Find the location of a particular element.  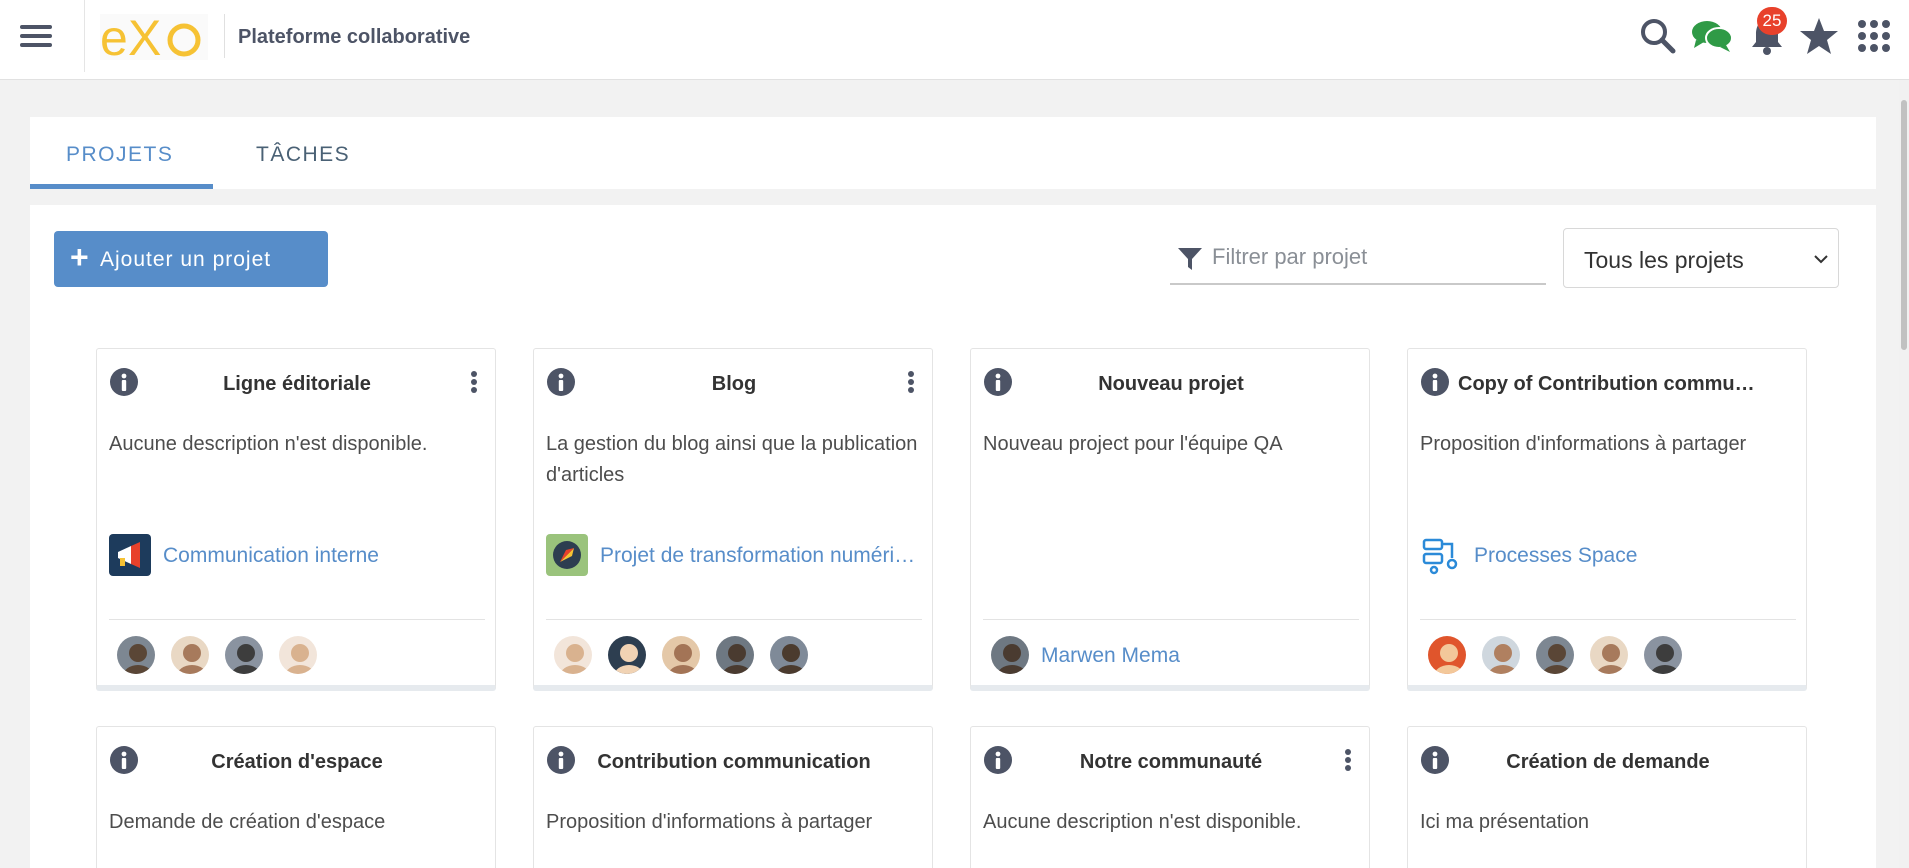

manager-name: Marwen Mema is located at coordinates (1110, 656).